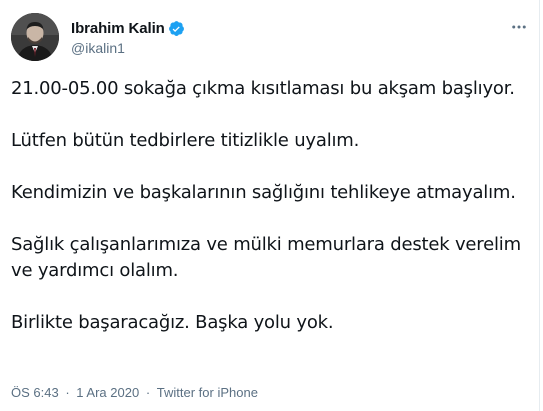 The width and height of the screenshot is (543, 411). I want to click on tweet-source: Twitter for iPhone, so click(207, 392).